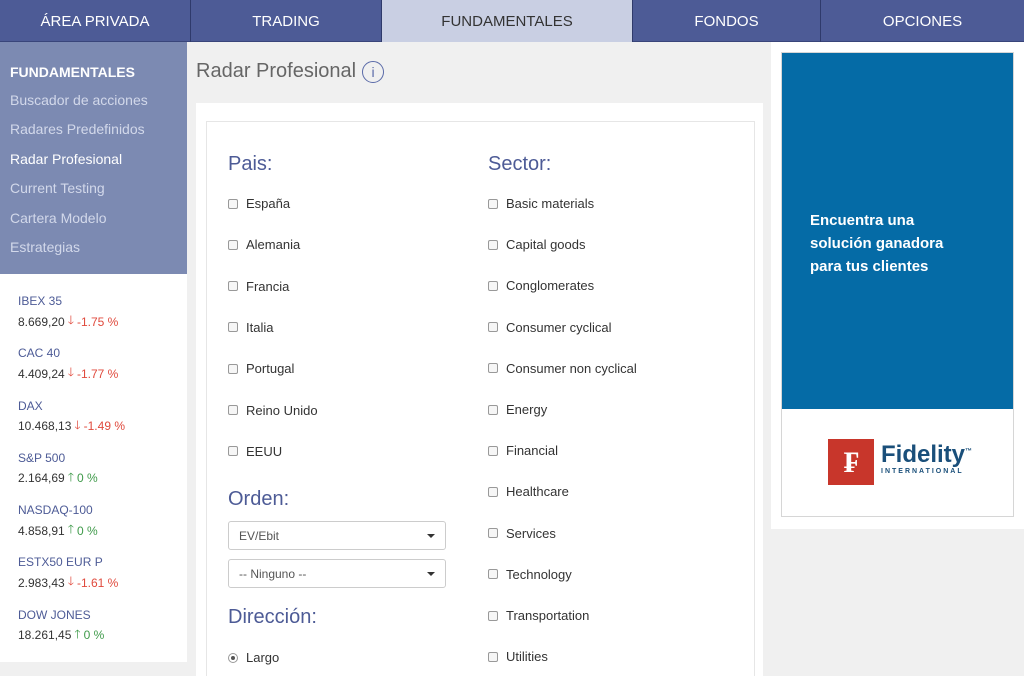 The image size is (1024, 676). I want to click on chevron-down-icon, so click(431, 573).